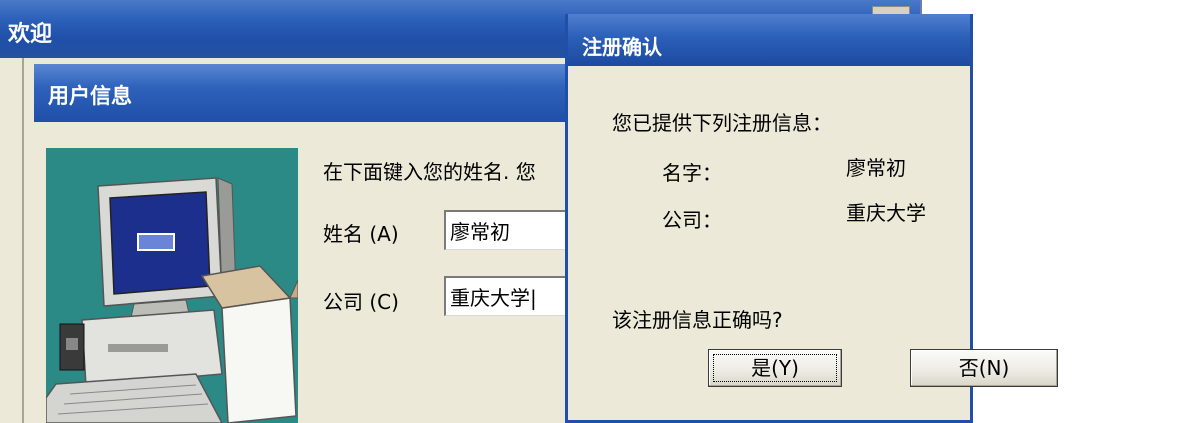 This screenshot has width=1191, height=423. Describe the element at coordinates (343, 234) in the screenshot. I see `name-label-text: 姓名` at that location.